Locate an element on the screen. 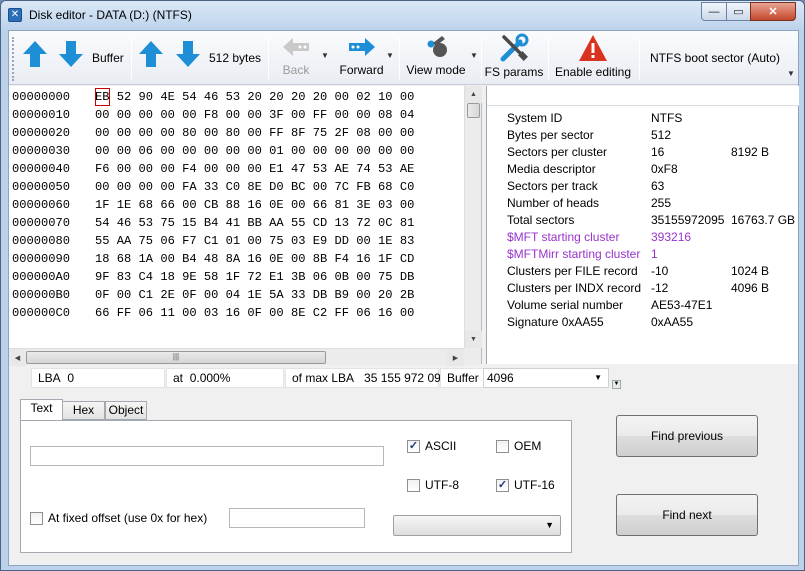 This screenshot has width=805, height=571. hex-offset: 00000090 is located at coordinates (41, 259).